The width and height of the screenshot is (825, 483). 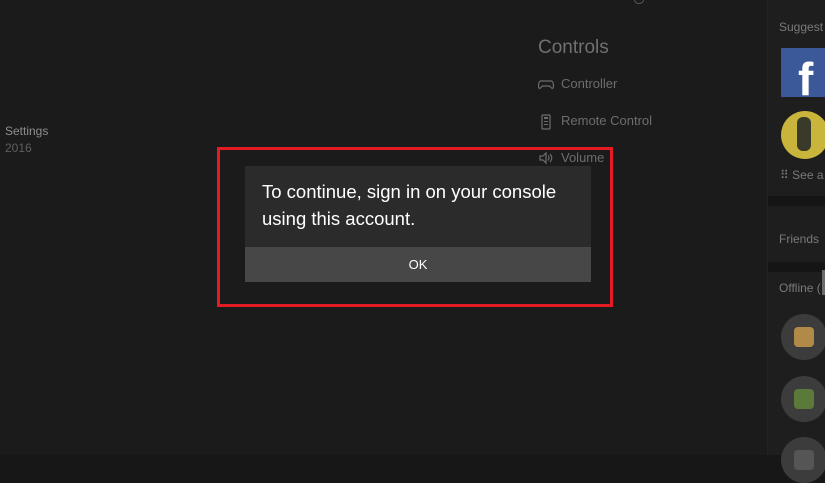 What do you see at coordinates (18, 148) in the screenshot?
I see `year-label: 2016` at bounding box center [18, 148].